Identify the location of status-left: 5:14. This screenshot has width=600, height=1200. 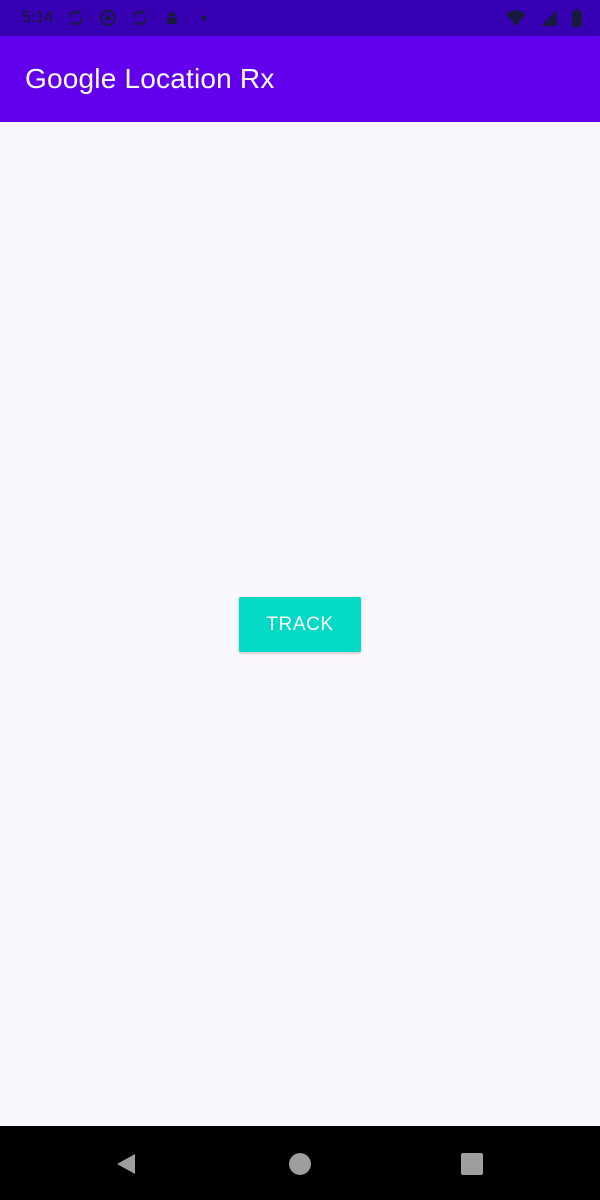
(117, 18).